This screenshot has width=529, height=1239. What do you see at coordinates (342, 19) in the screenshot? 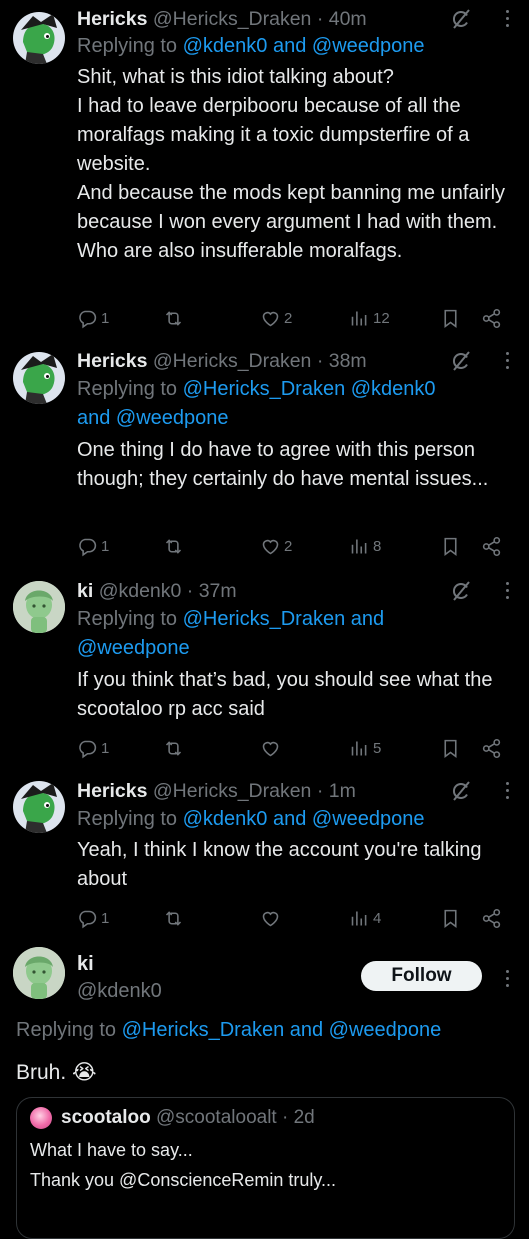
I see `timestamp: · 40m` at bounding box center [342, 19].